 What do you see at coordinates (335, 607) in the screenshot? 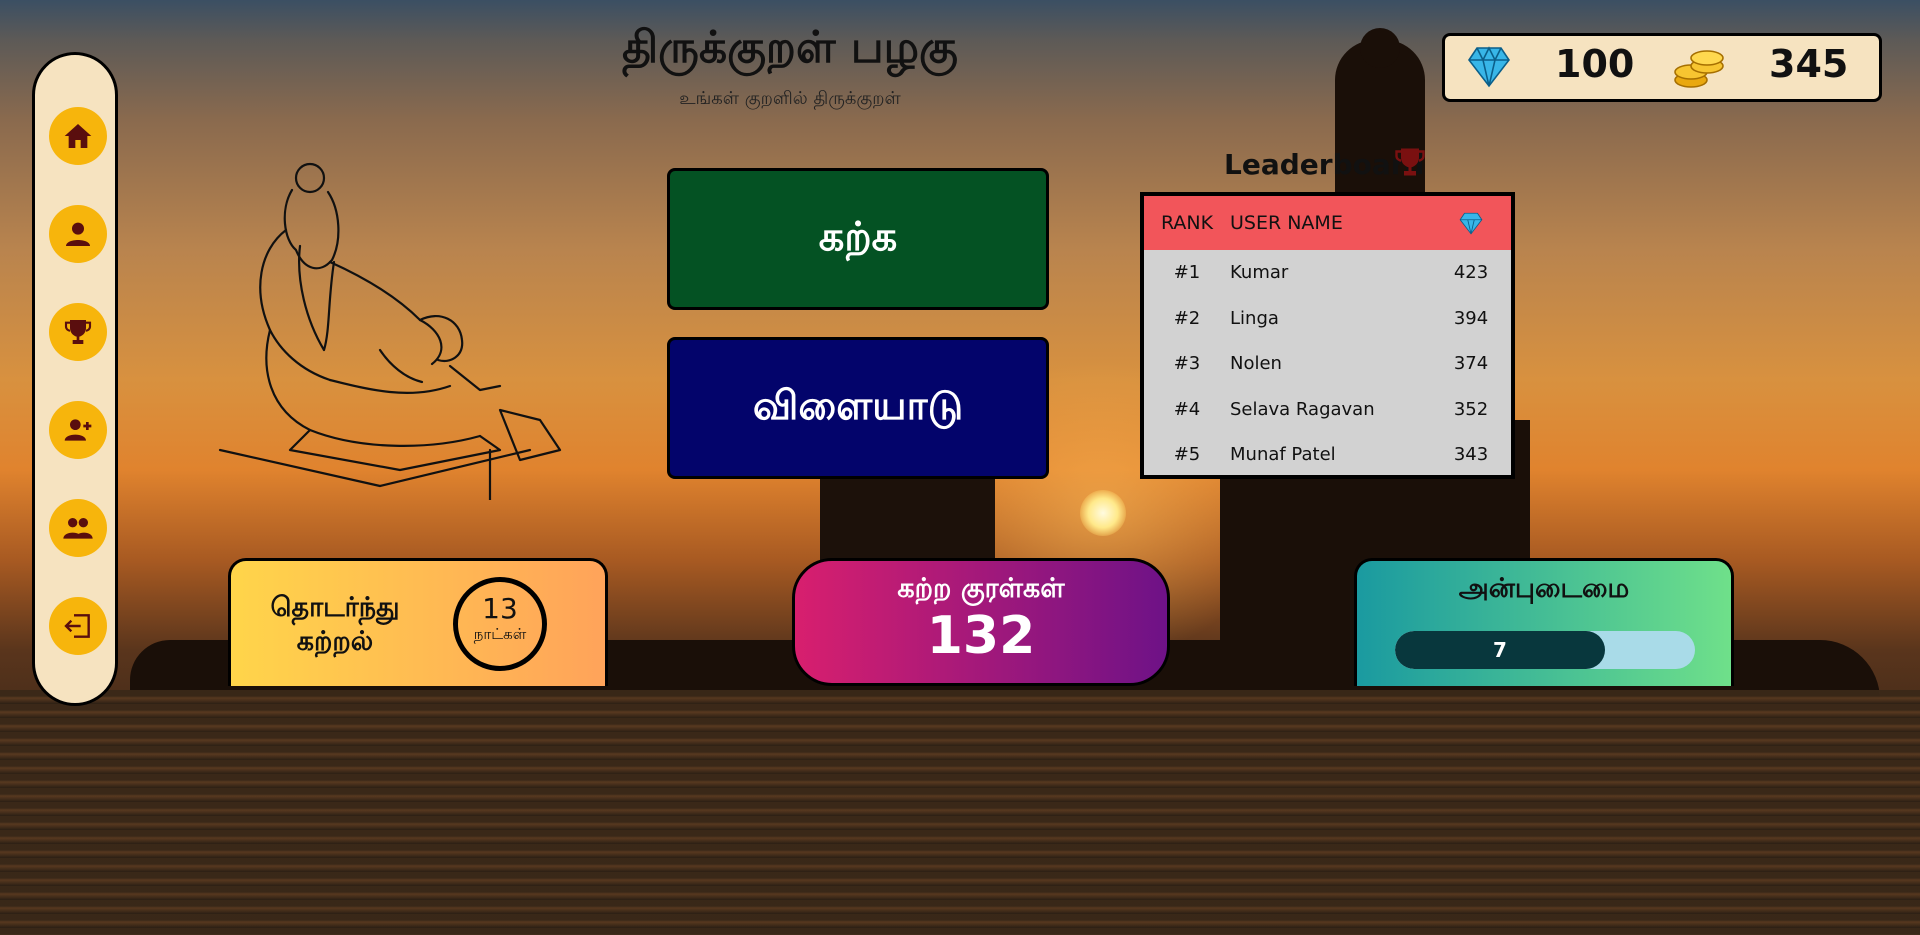
I see `streak-label-line1: தொடர்ந்து` at bounding box center [335, 607].